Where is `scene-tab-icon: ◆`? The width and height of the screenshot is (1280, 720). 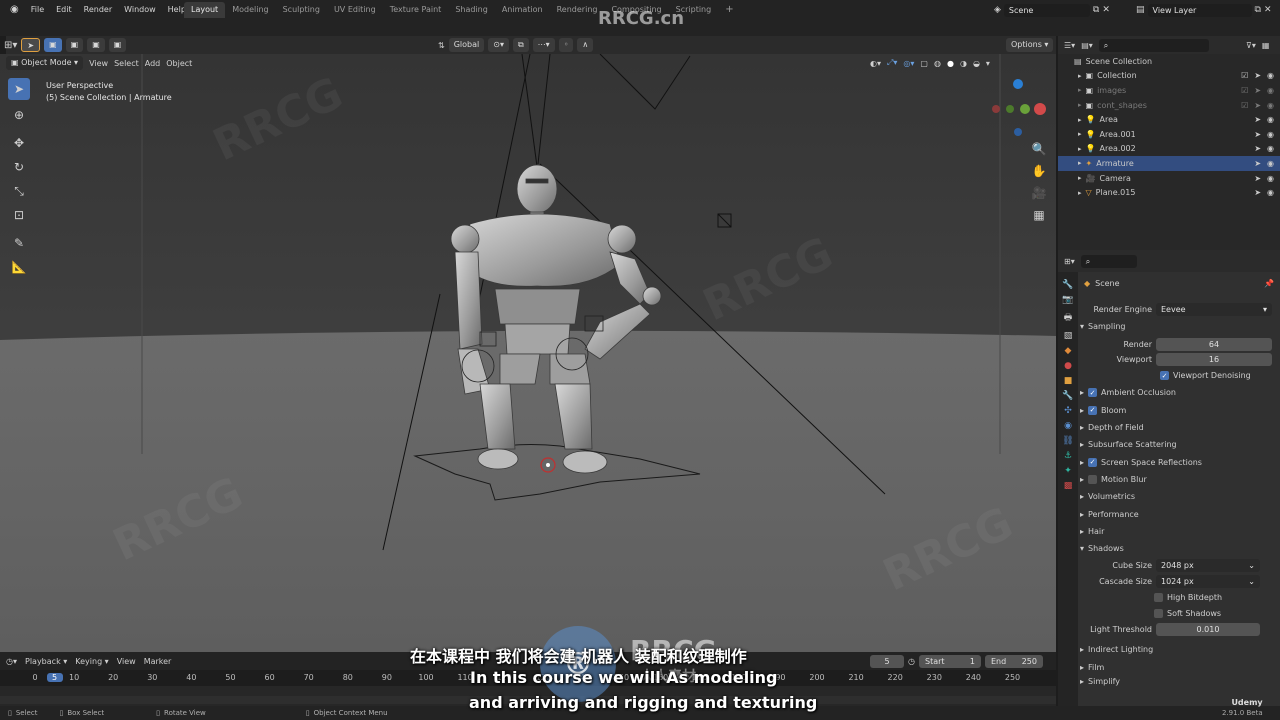
scene-tab-icon: ◆ is located at coordinates (1068, 351).